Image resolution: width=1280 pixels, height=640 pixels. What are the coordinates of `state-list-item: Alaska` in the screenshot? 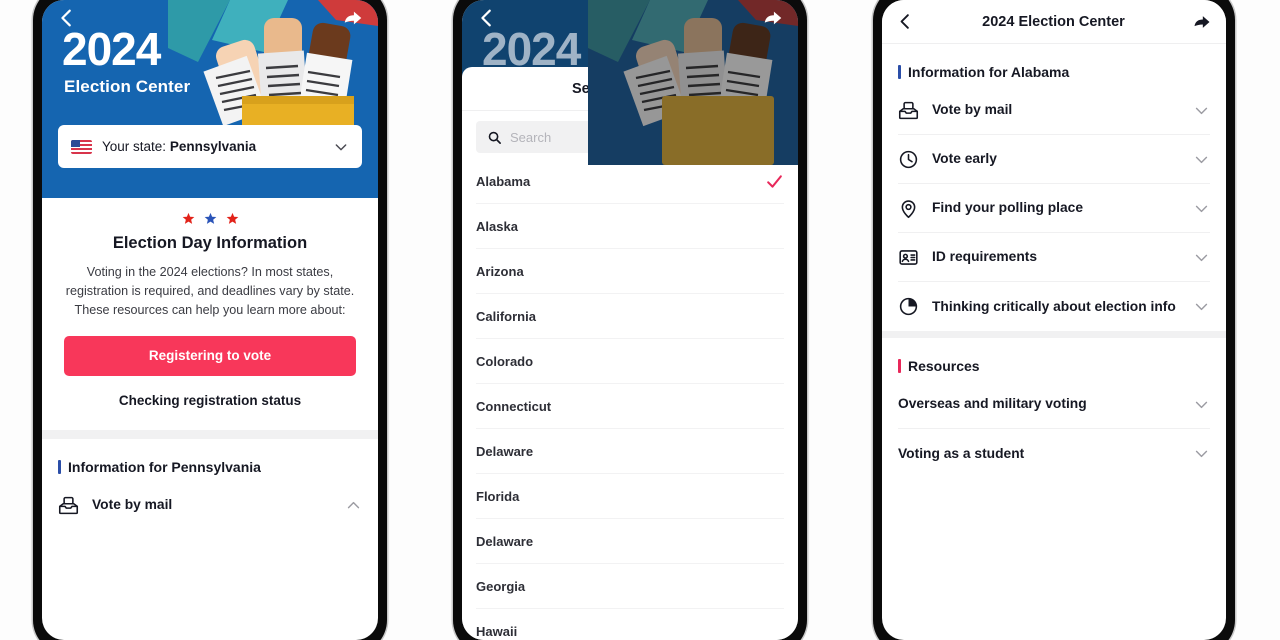 It's located at (630, 226).